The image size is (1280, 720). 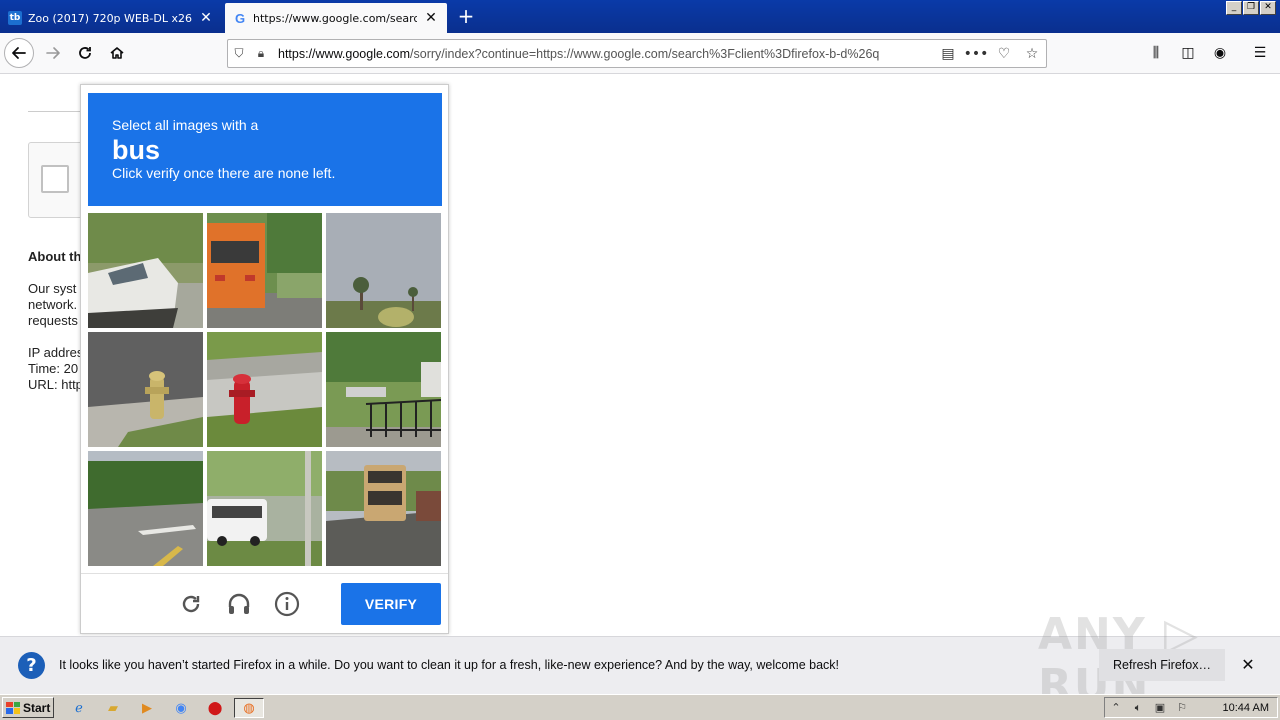 I want to click on start-button: Start, so click(x=28, y=707).